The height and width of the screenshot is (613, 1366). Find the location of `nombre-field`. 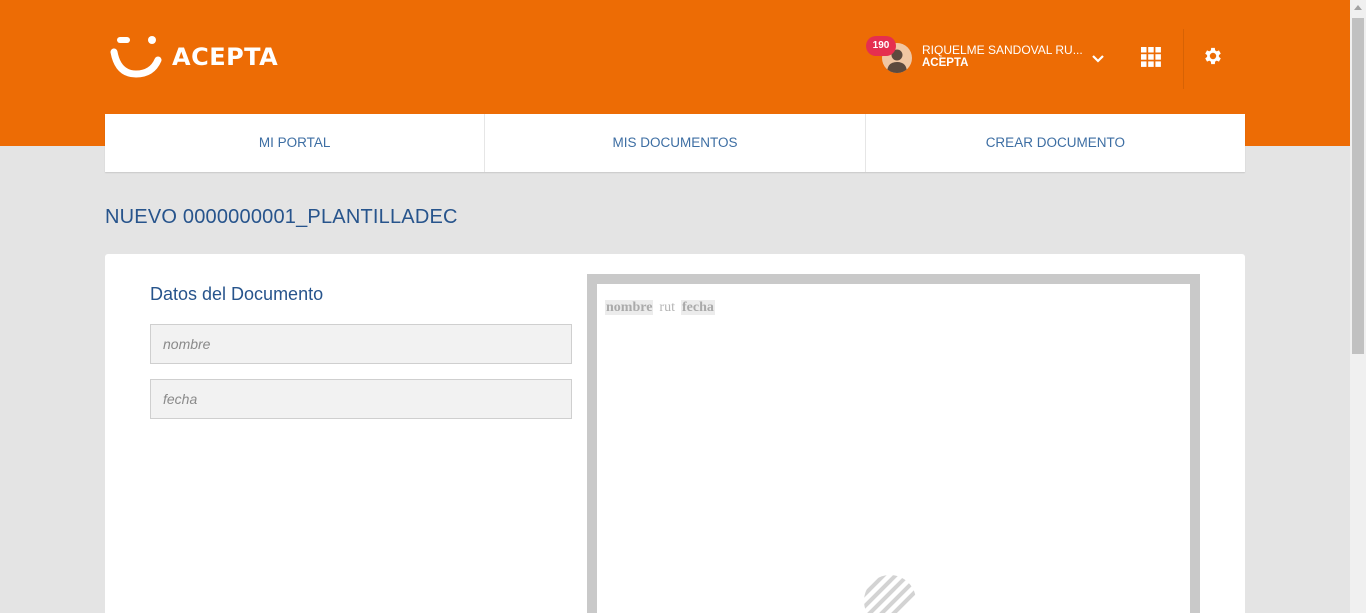

nombre-field is located at coordinates (361, 344).